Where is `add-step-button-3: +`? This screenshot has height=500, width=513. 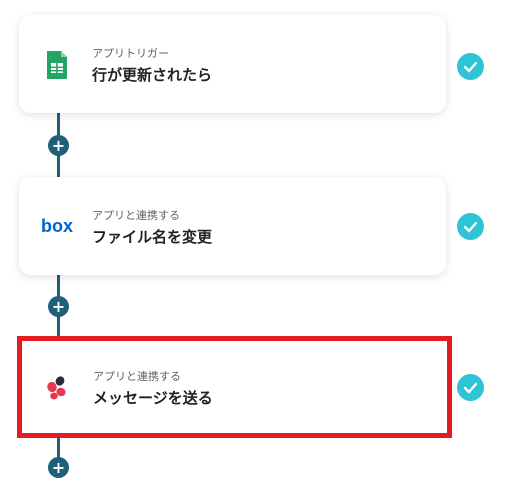 add-step-button-3: + is located at coordinates (58, 467).